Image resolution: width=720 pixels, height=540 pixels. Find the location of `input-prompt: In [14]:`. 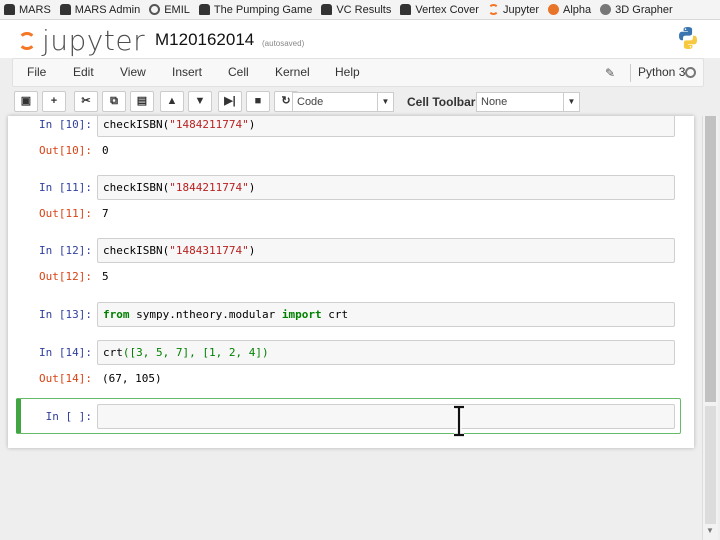

input-prompt: In [14]: is located at coordinates (65, 352).